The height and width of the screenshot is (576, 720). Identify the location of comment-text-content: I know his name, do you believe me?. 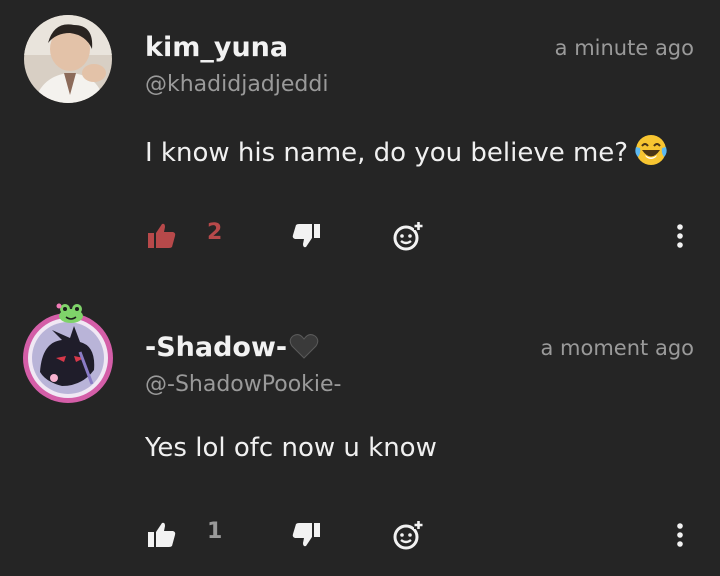
(387, 153).